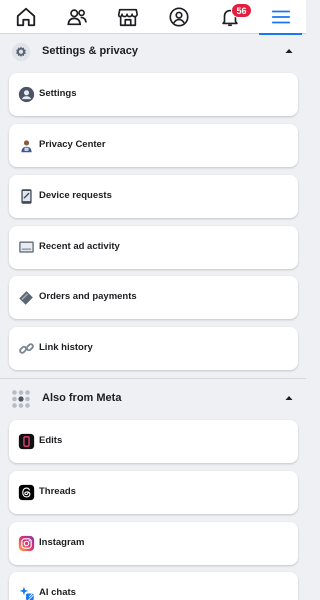  I want to click on top-nav-bar: 56, so click(153, 17).